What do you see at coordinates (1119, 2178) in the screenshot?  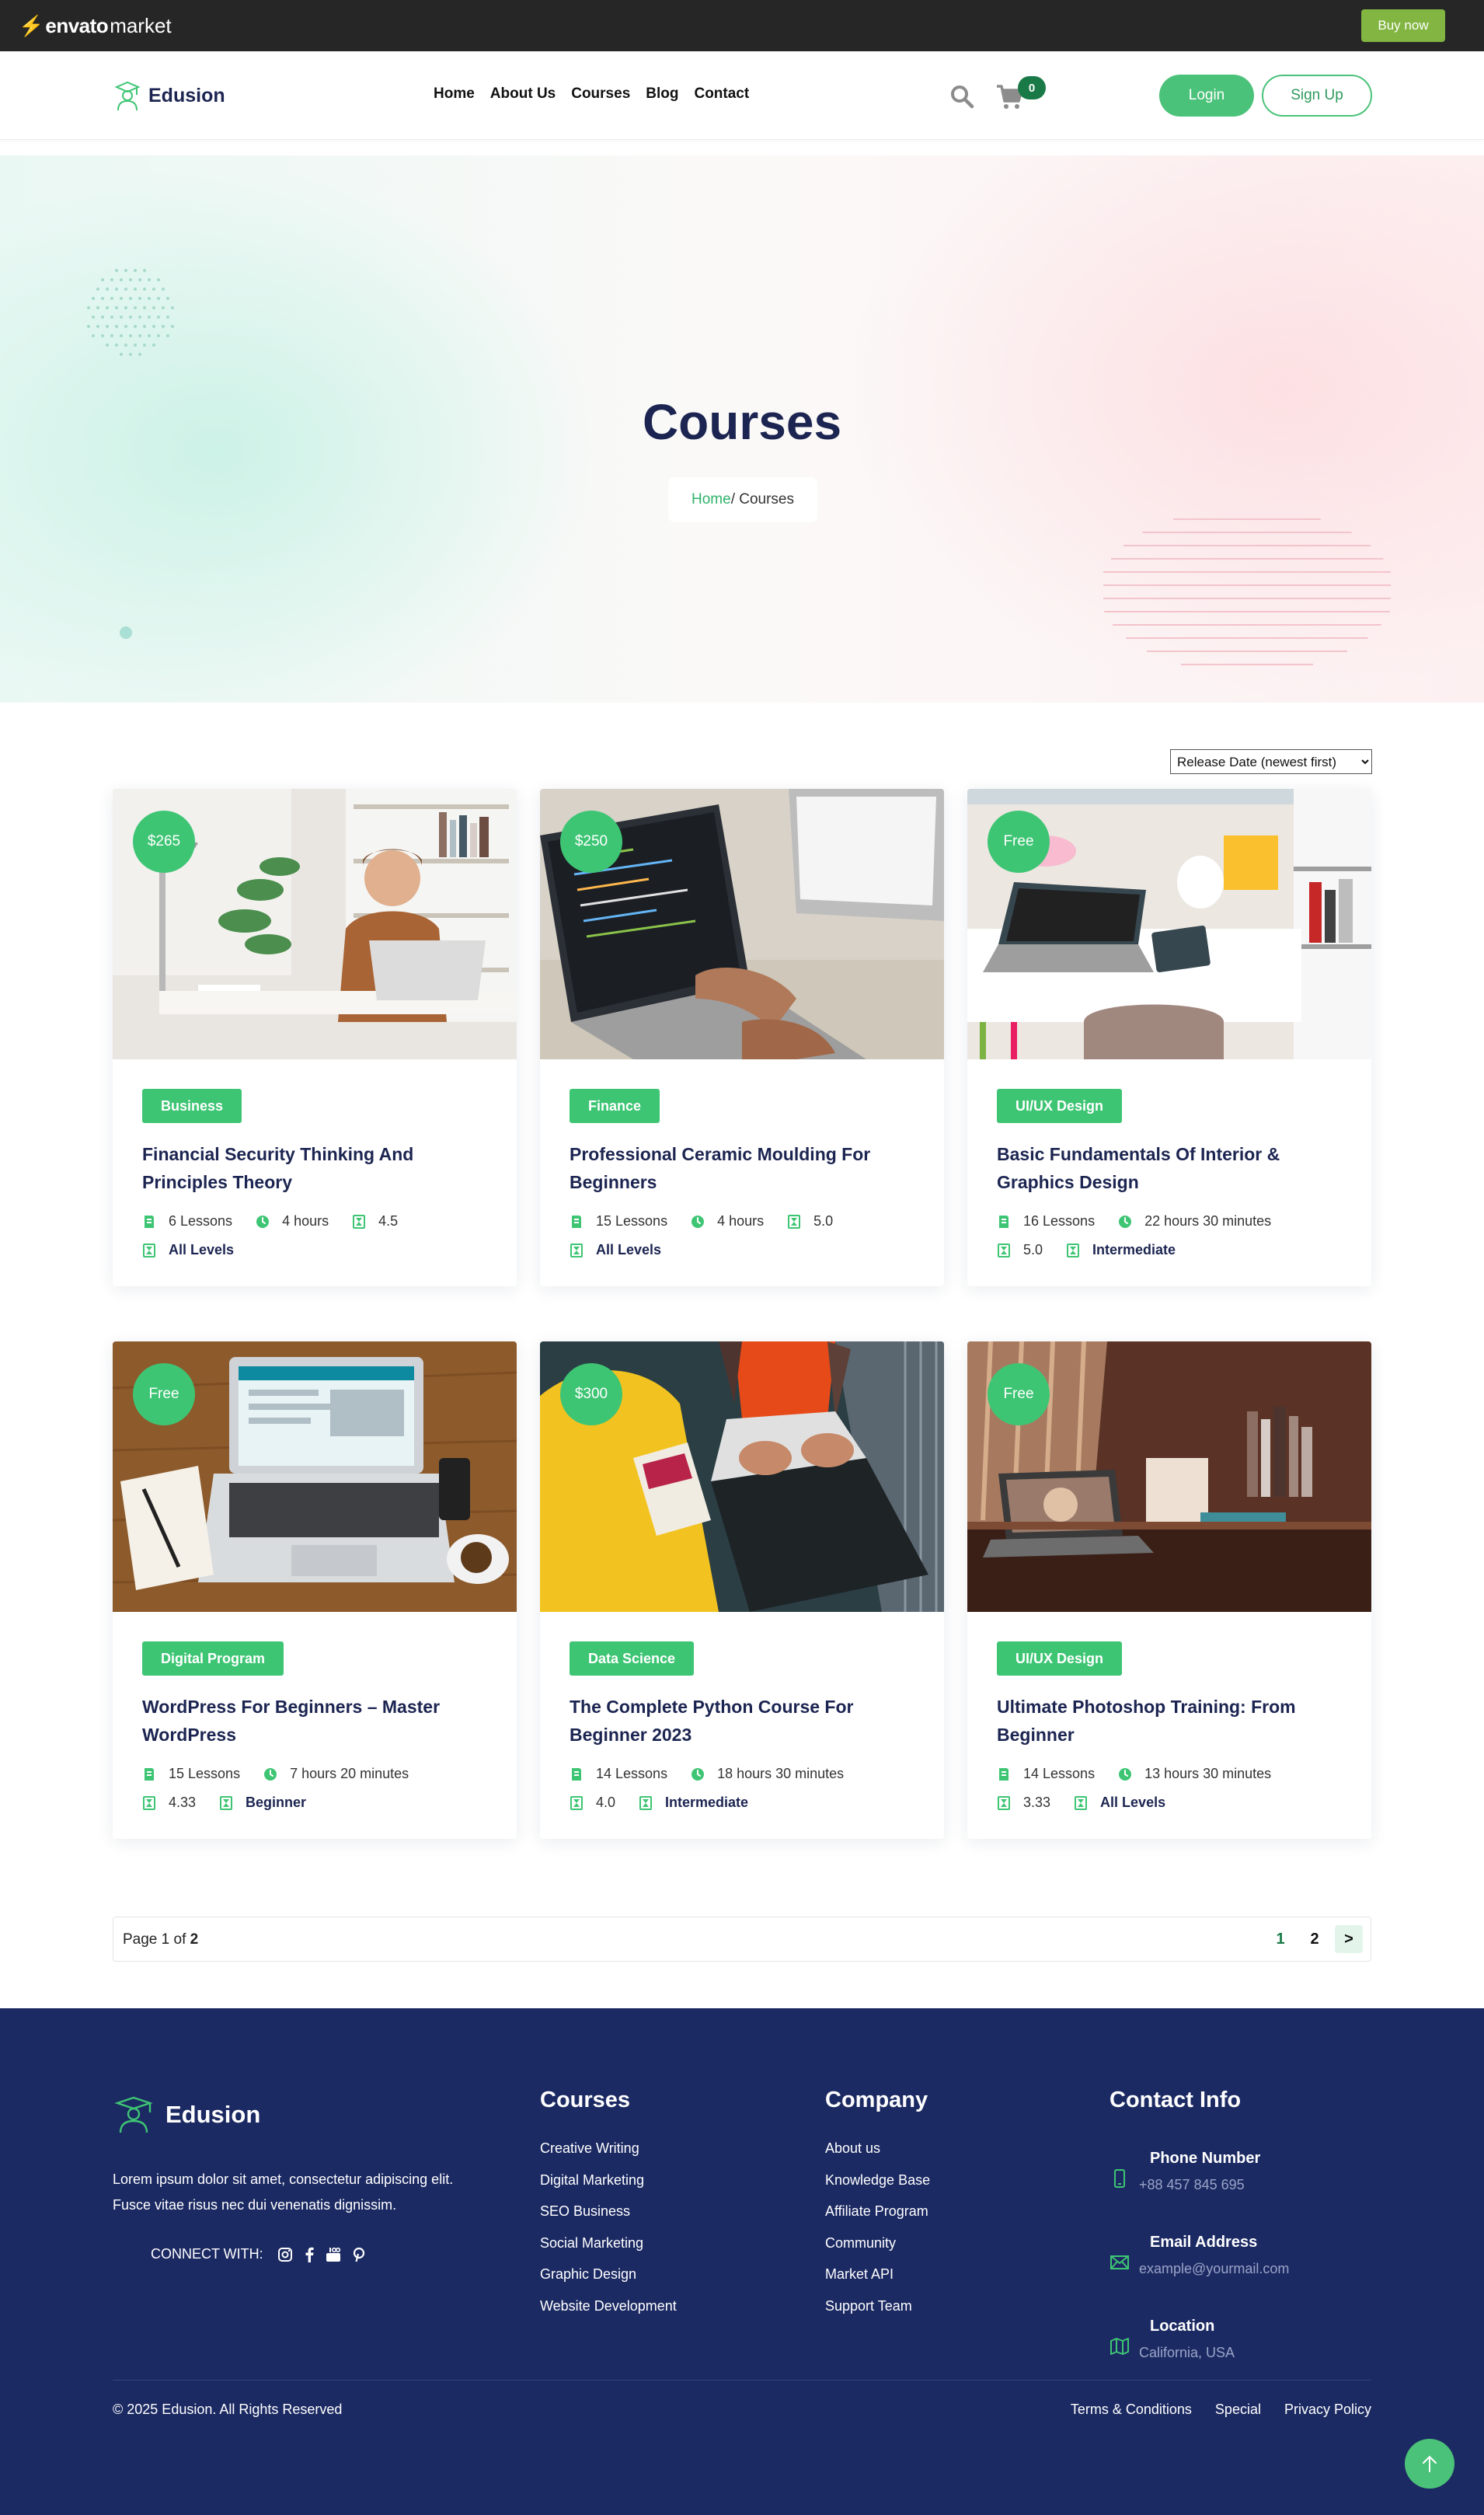 I see `phone-icon` at bounding box center [1119, 2178].